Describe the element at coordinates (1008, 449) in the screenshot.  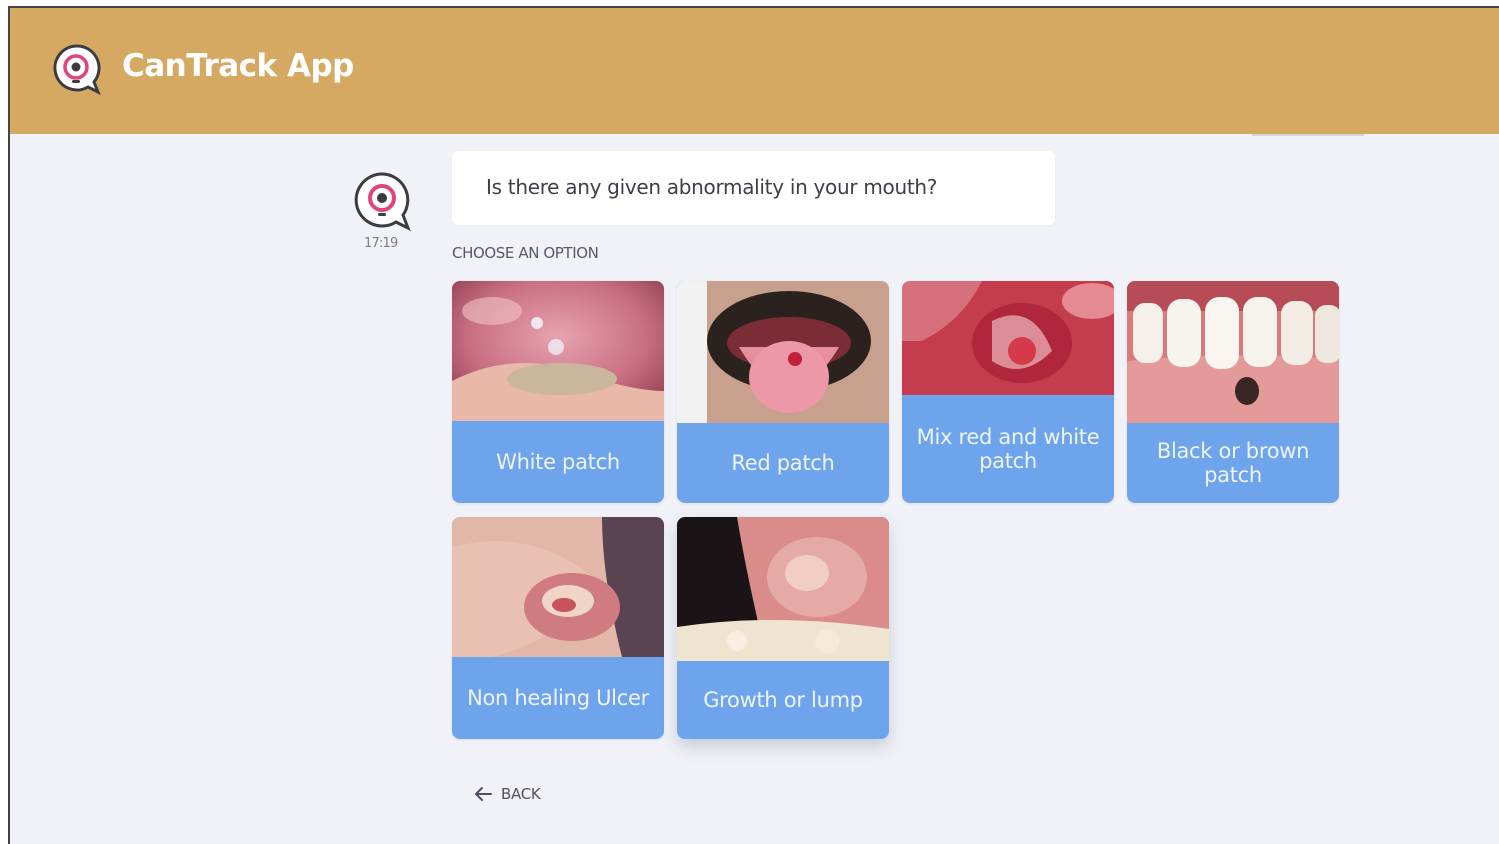
I see `option-label: Mix red and white patch` at that location.